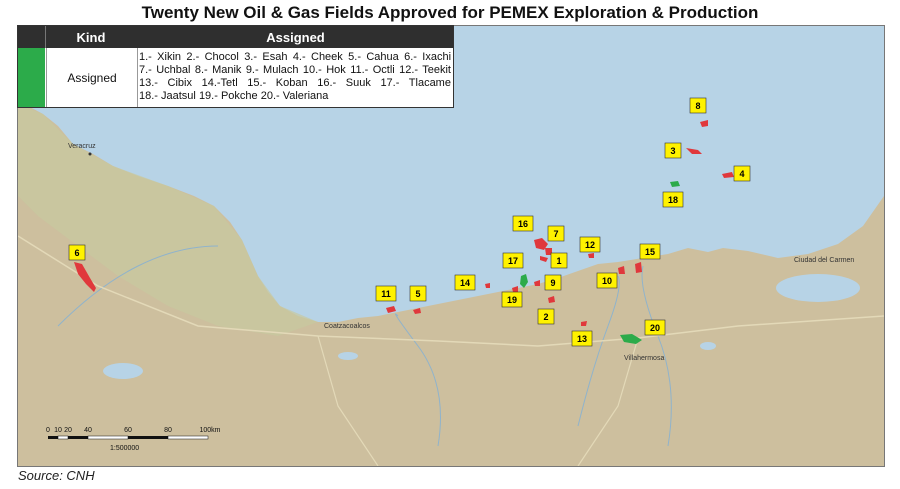 The image size is (900, 489). I want to click on scale-tick-80: 80, so click(168, 430).